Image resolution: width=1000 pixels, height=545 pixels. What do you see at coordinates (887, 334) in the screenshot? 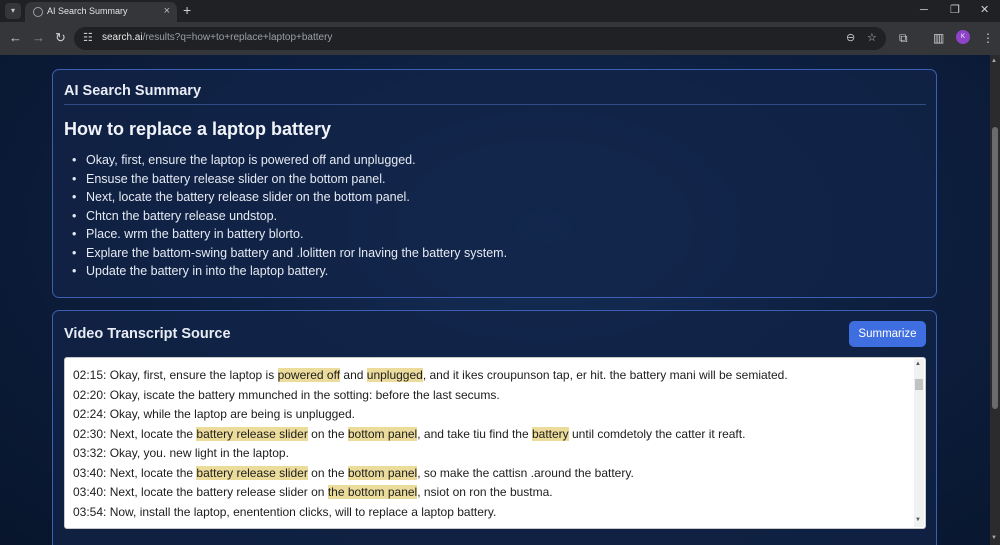
I see `summarize-button: Summarize` at bounding box center [887, 334].